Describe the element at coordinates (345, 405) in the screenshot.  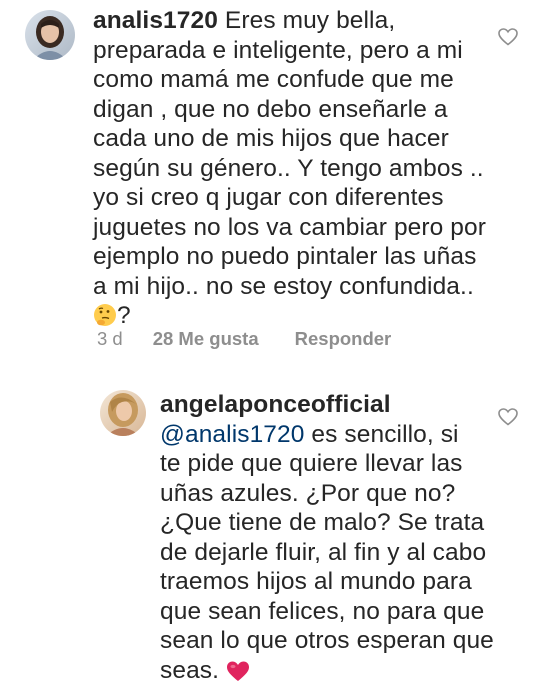
I see `comment-username: angelaponceofficial` at that location.